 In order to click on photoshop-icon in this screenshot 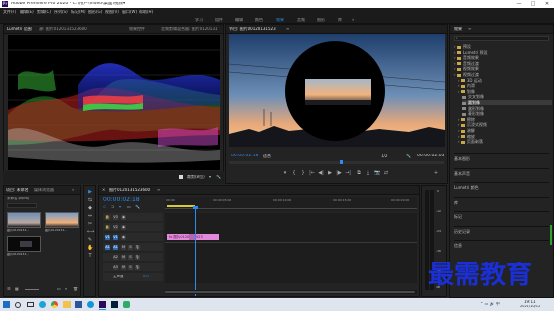, I will do `click(114, 304)`.